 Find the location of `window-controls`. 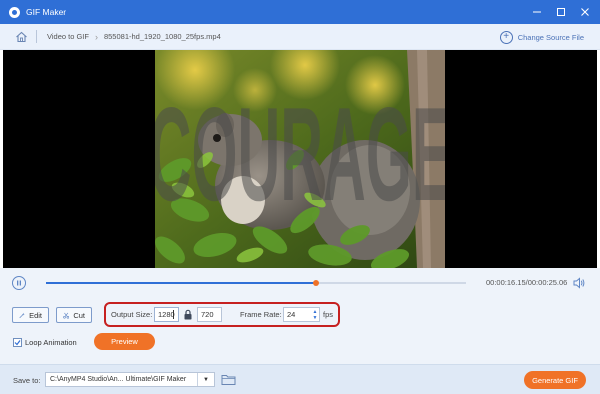

window-controls is located at coordinates (561, 12).